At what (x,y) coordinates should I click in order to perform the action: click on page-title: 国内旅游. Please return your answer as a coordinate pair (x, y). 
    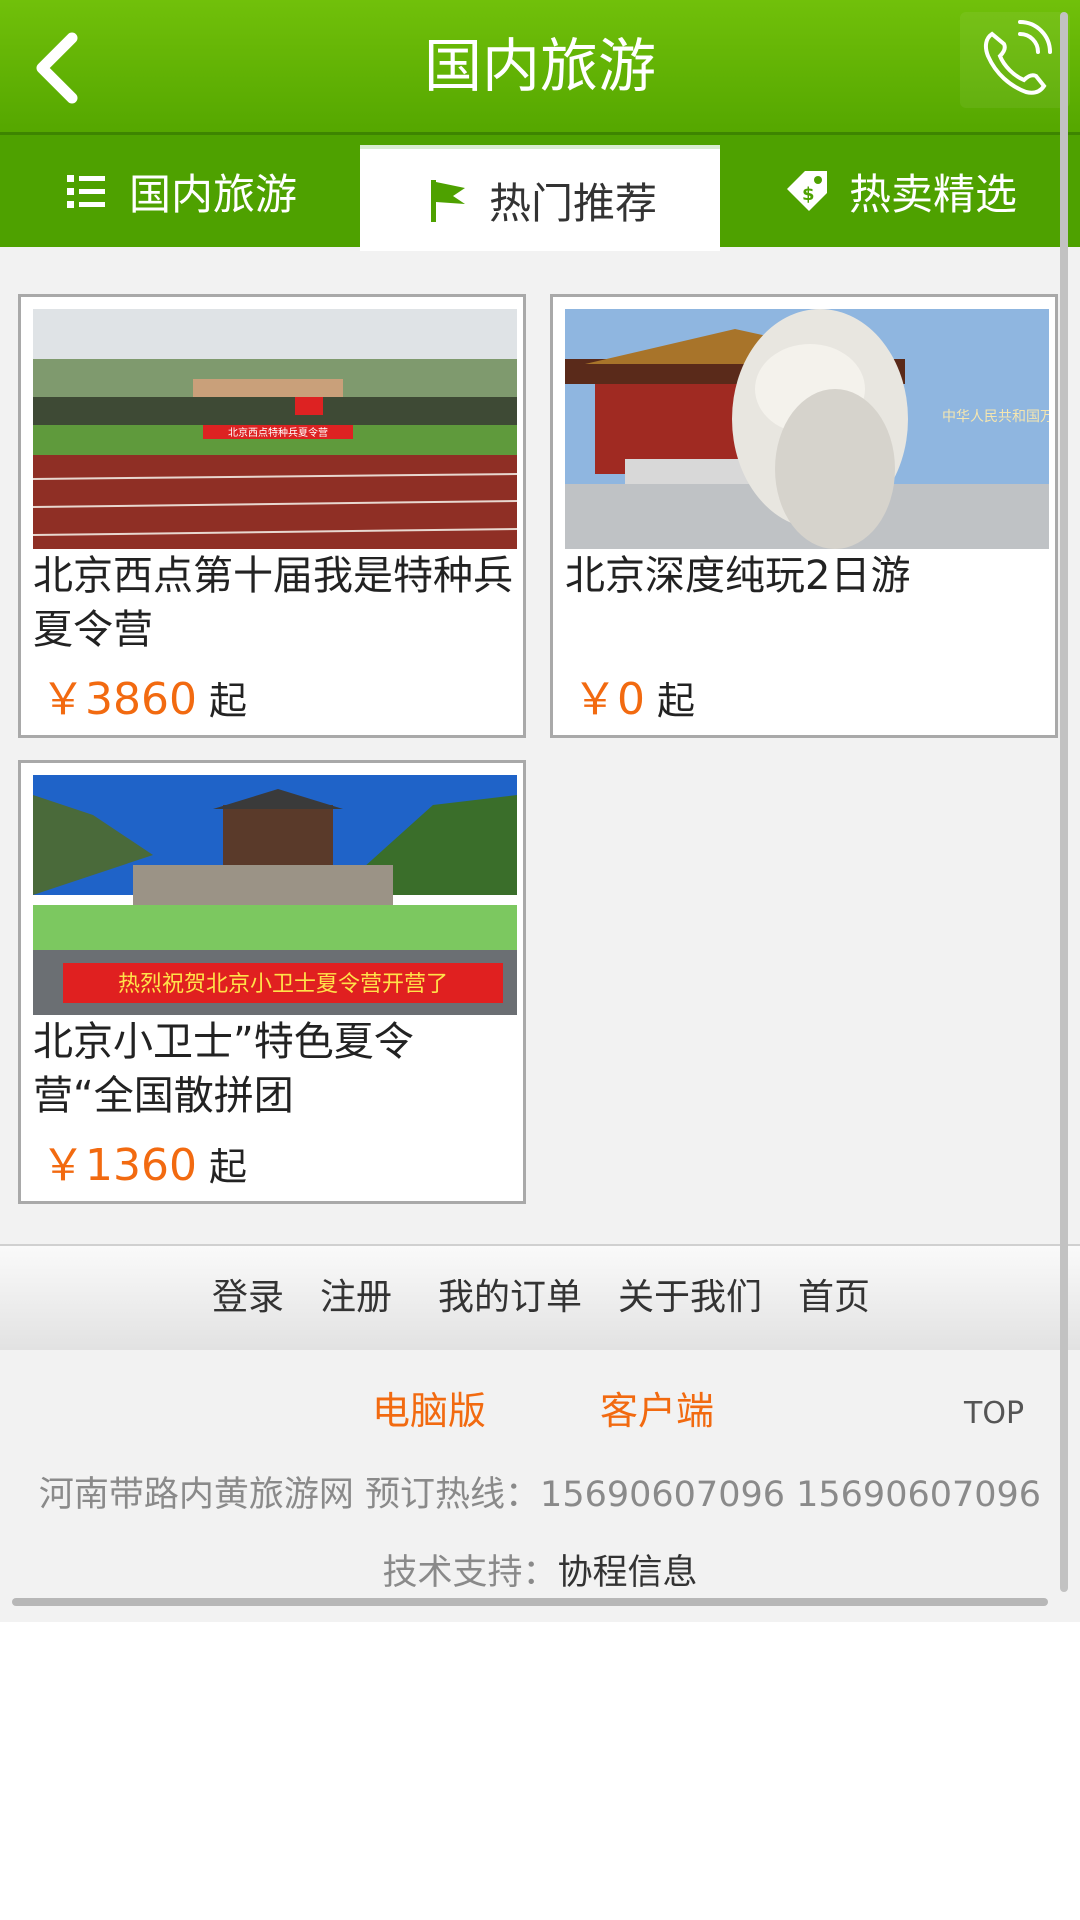
    Looking at the image, I should click on (539, 66).